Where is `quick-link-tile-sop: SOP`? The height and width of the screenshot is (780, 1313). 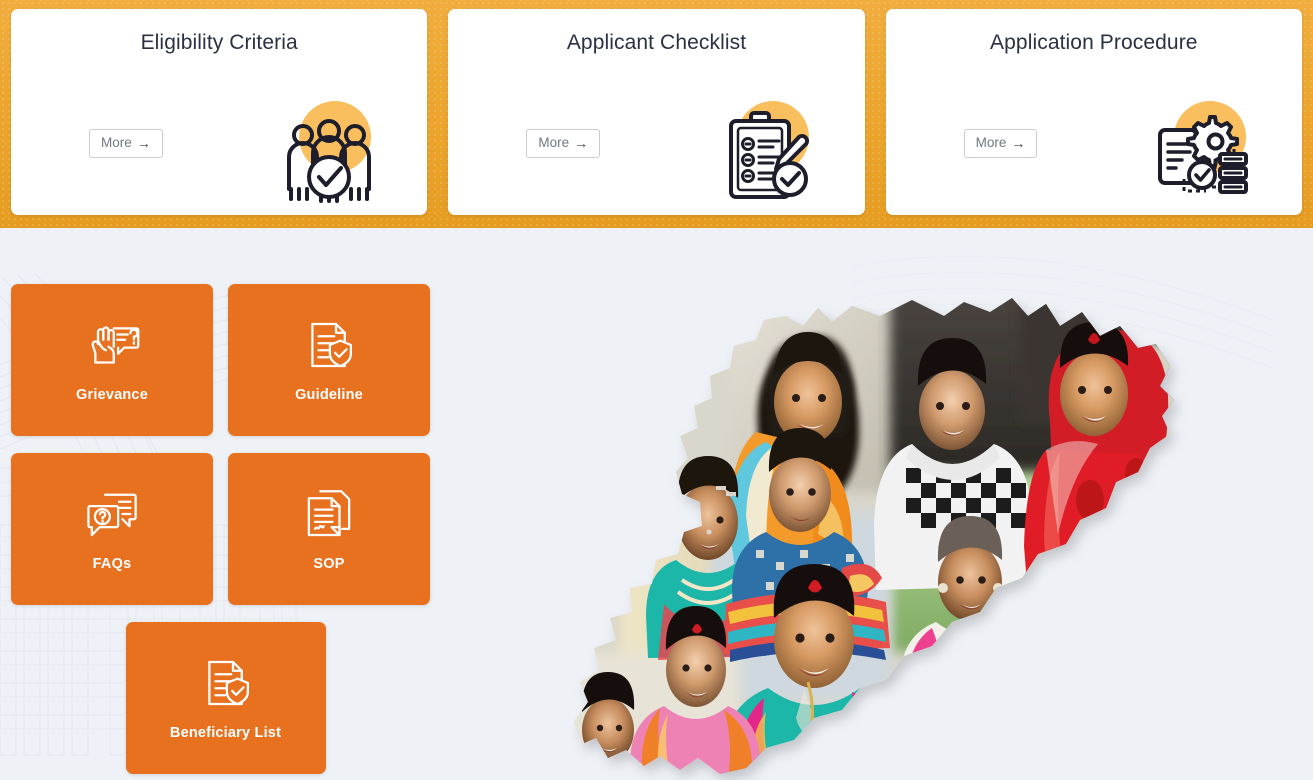 quick-link-tile-sop: SOP is located at coordinates (329, 529).